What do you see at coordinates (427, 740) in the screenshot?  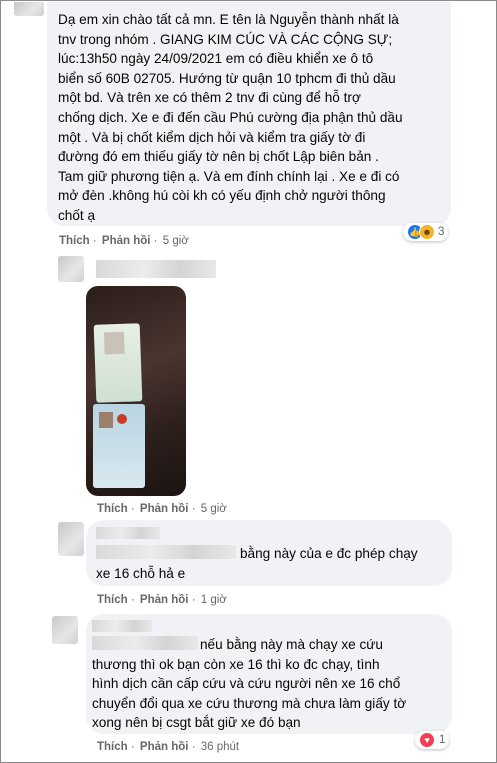 I see `love-reaction-icon: ♥` at bounding box center [427, 740].